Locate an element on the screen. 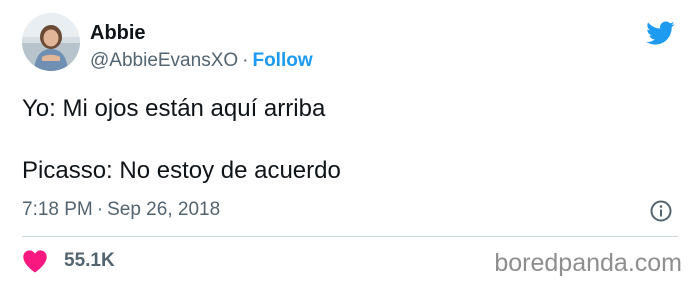 The width and height of the screenshot is (700, 288). avatar is located at coordinates (51, 42).